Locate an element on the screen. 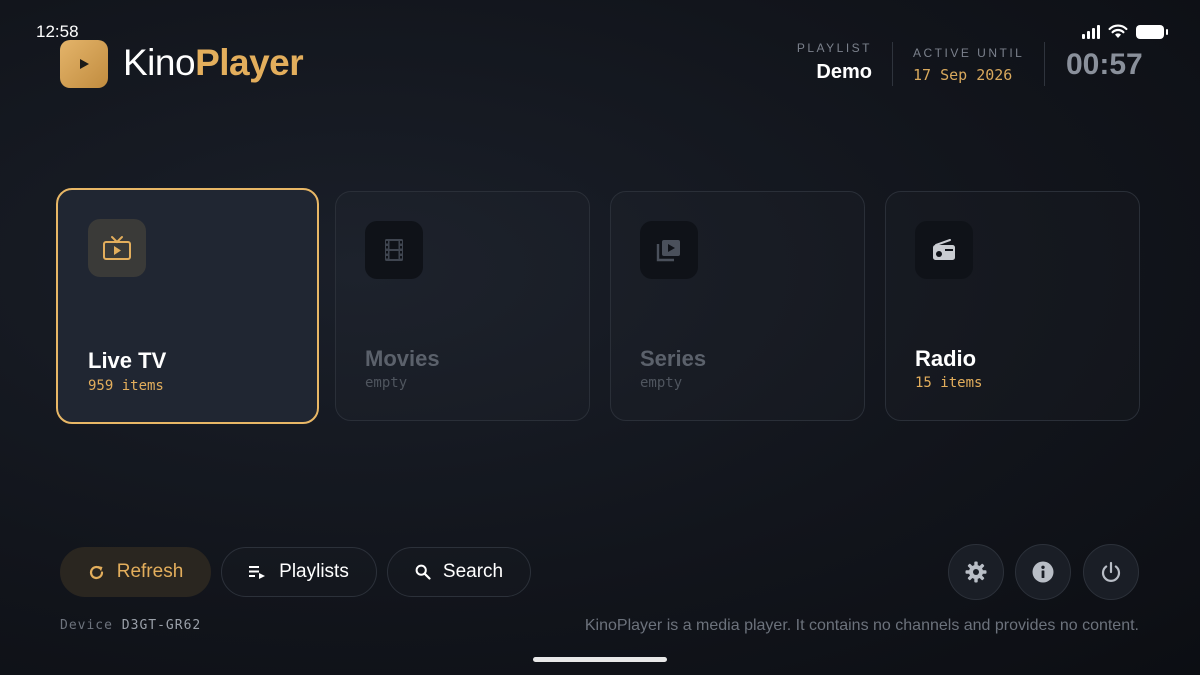  power-button is located at coordinates (1111, 572).